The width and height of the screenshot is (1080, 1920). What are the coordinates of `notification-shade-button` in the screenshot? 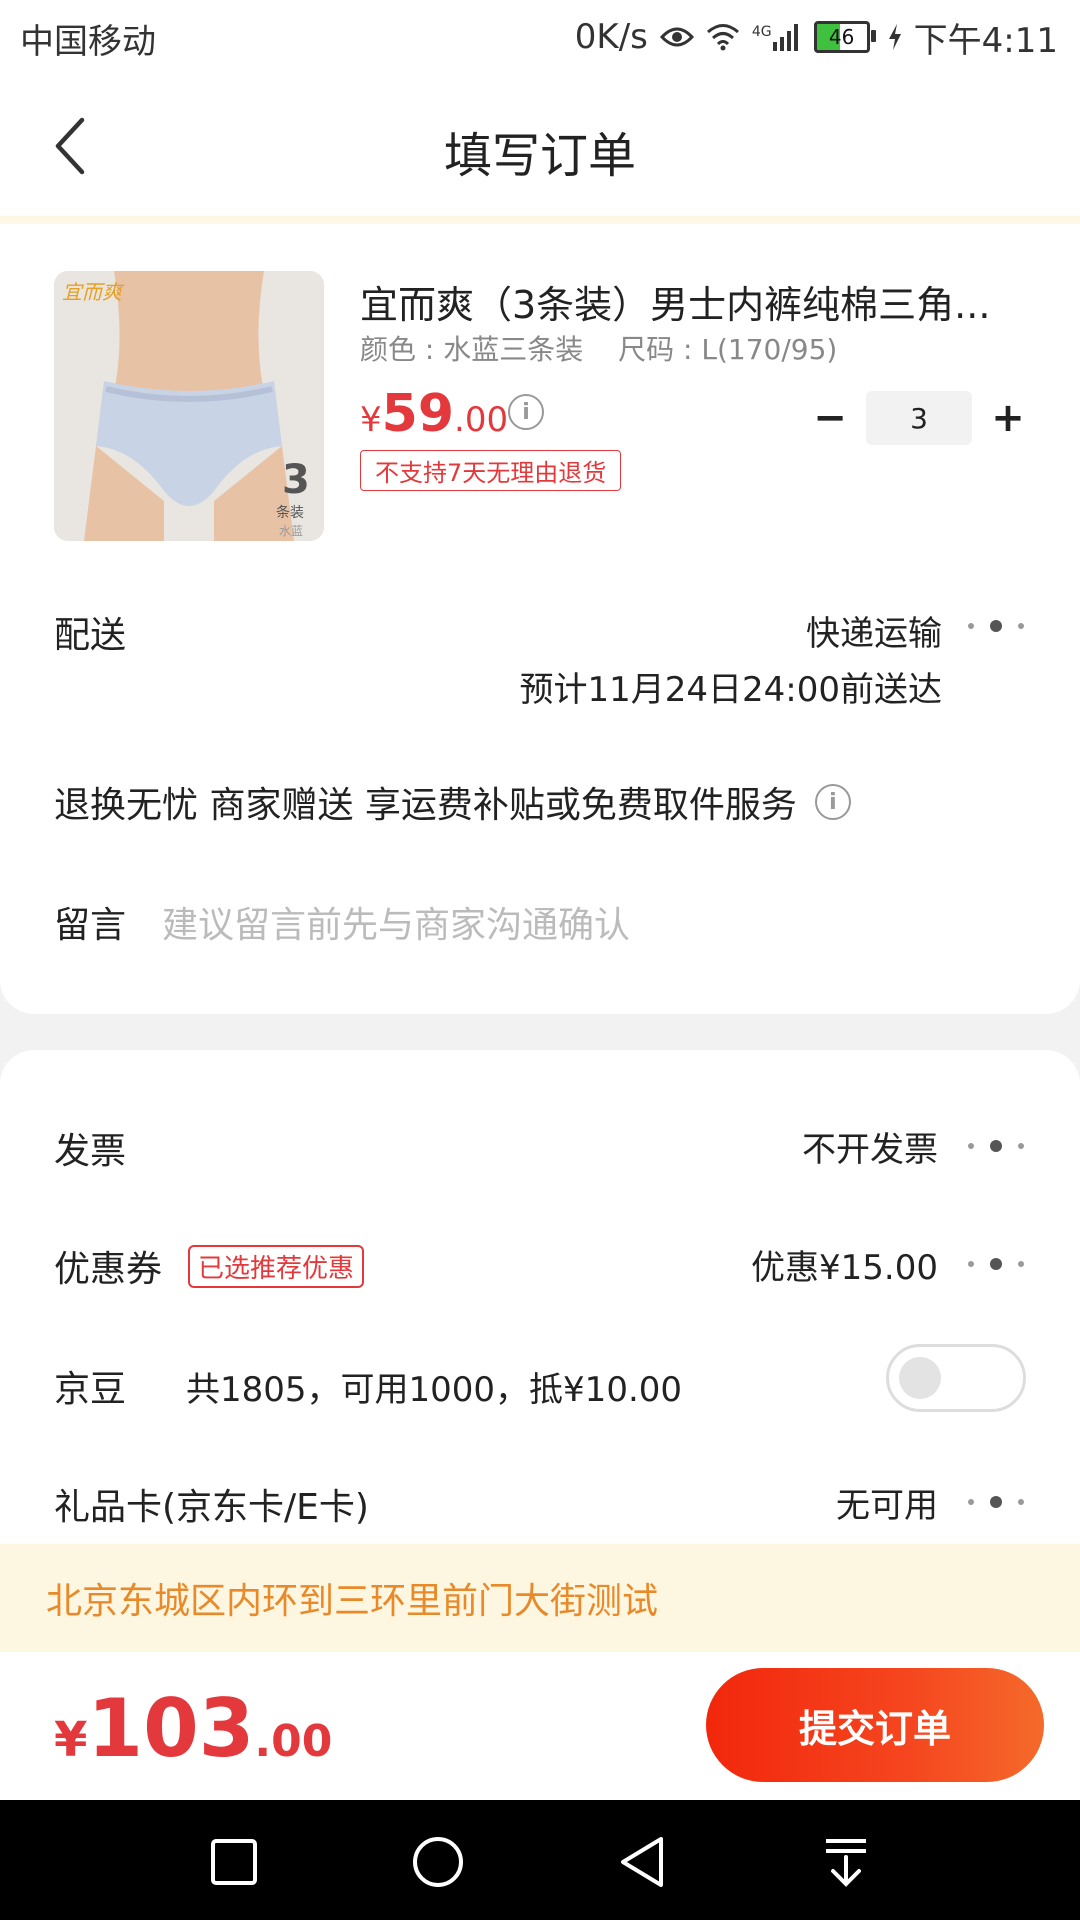 It's located at (846, 1862).